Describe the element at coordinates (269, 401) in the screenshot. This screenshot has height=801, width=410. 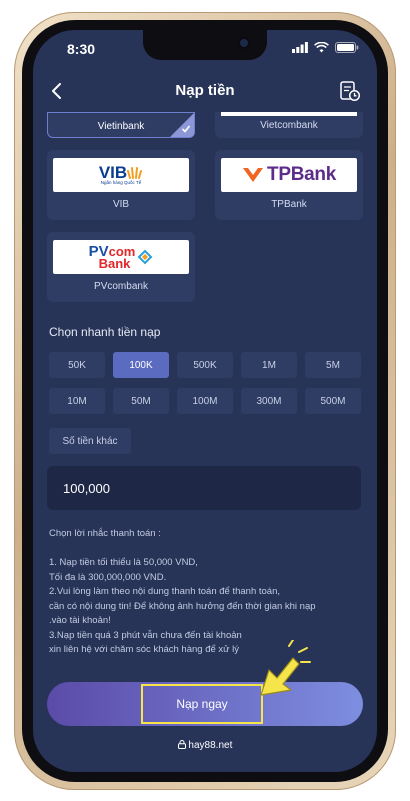
I see `amount-option-300m: 300M` at that location.